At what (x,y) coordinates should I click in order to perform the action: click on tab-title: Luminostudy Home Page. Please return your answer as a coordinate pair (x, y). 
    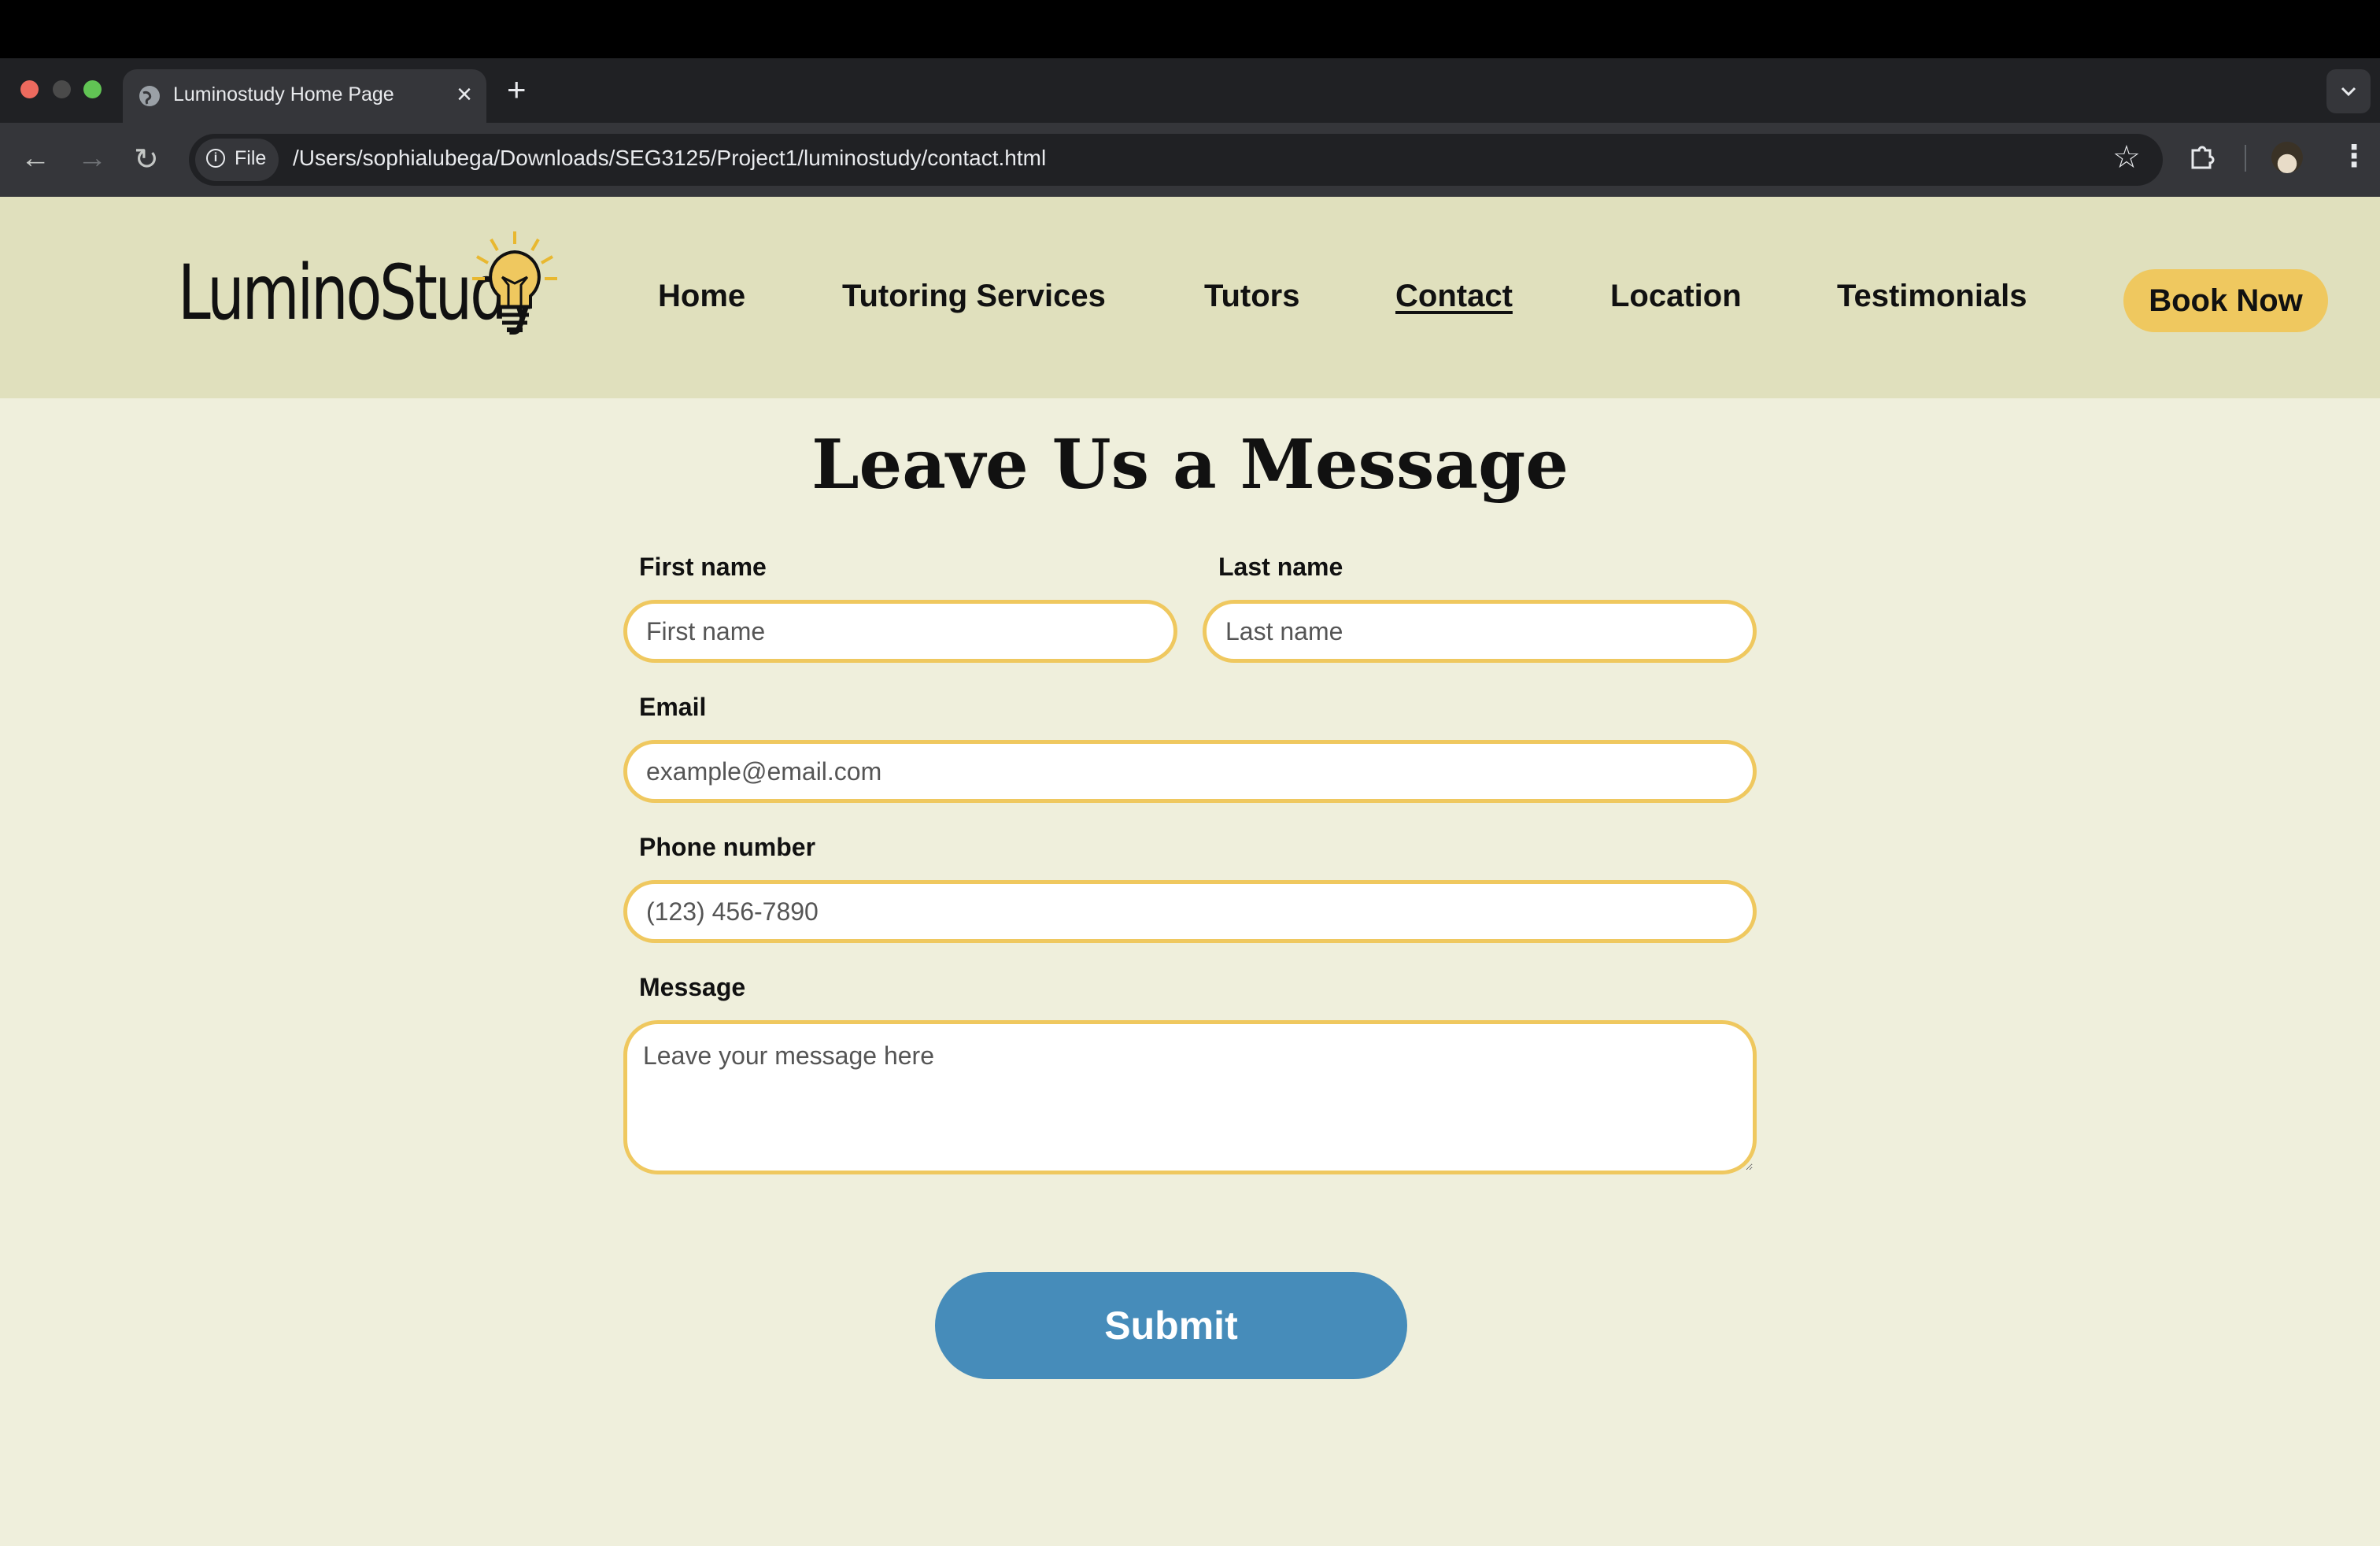
    Looking at the image, I should click on (283, 94).